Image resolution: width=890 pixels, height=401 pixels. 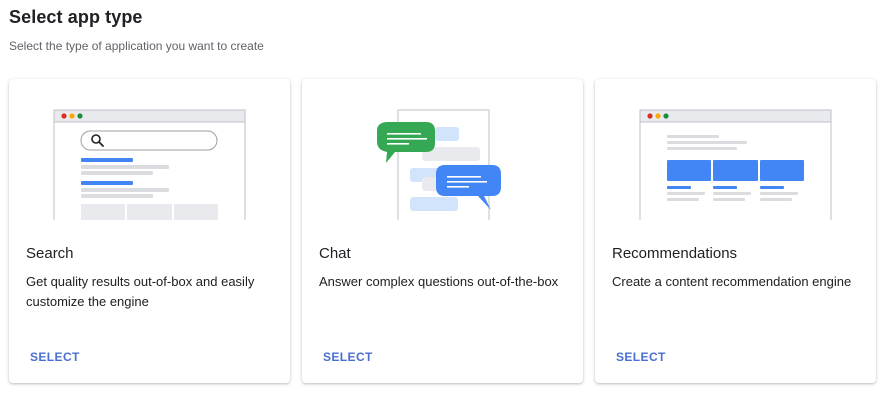 I want to click on card-title: Recommendations, so click(x=675, y=253).